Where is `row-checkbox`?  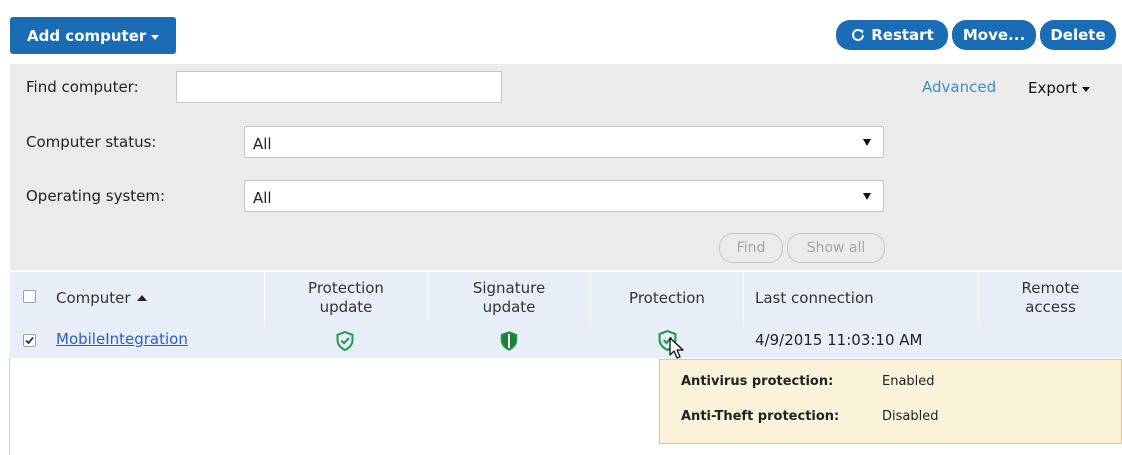
row-checkbox is located at coordinates (29, 340).